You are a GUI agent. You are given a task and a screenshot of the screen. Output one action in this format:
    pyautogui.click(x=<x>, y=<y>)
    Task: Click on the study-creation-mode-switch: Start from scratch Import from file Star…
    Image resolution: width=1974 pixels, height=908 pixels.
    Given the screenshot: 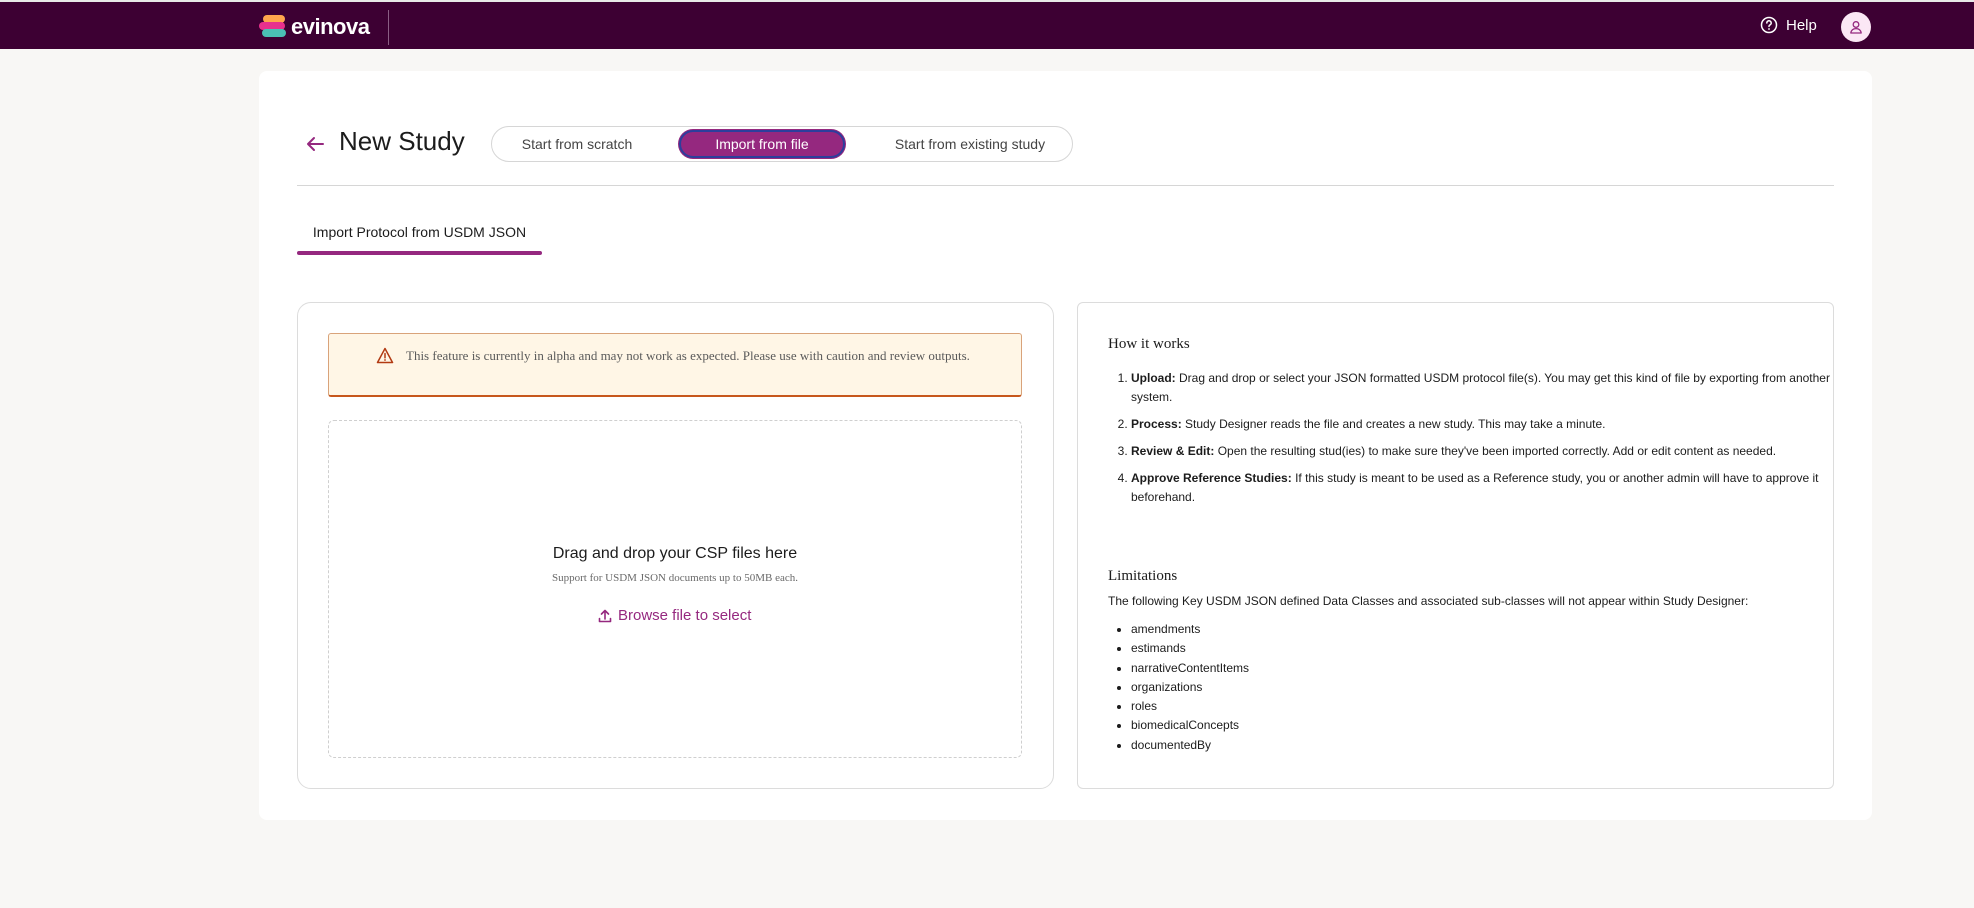 What is the action you would take?
    pyautogui.click(x=782, y=144)
    